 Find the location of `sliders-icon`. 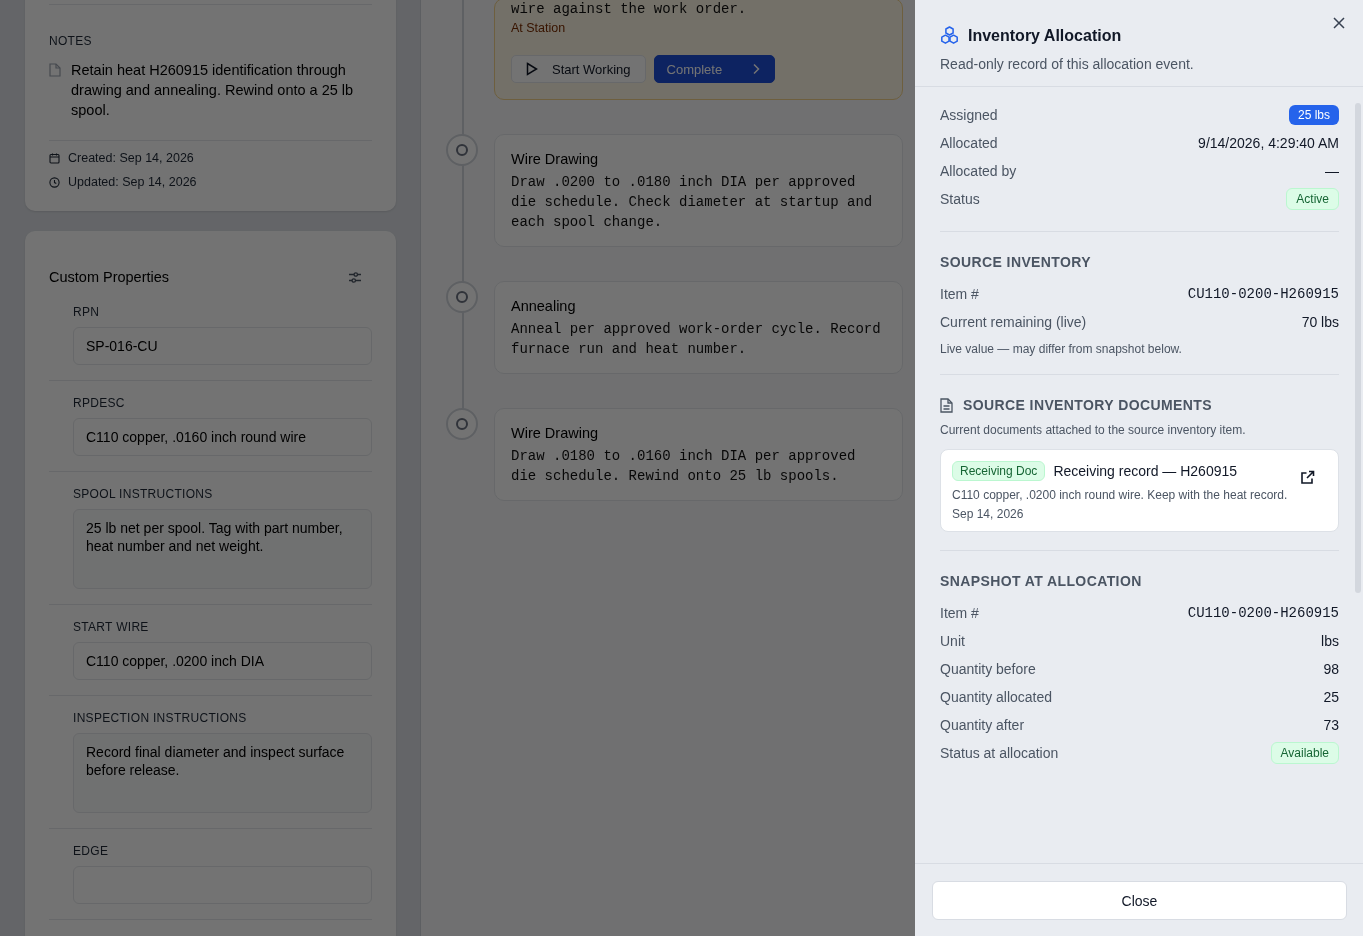

sliders-icon is located at coordinates (355, 277).